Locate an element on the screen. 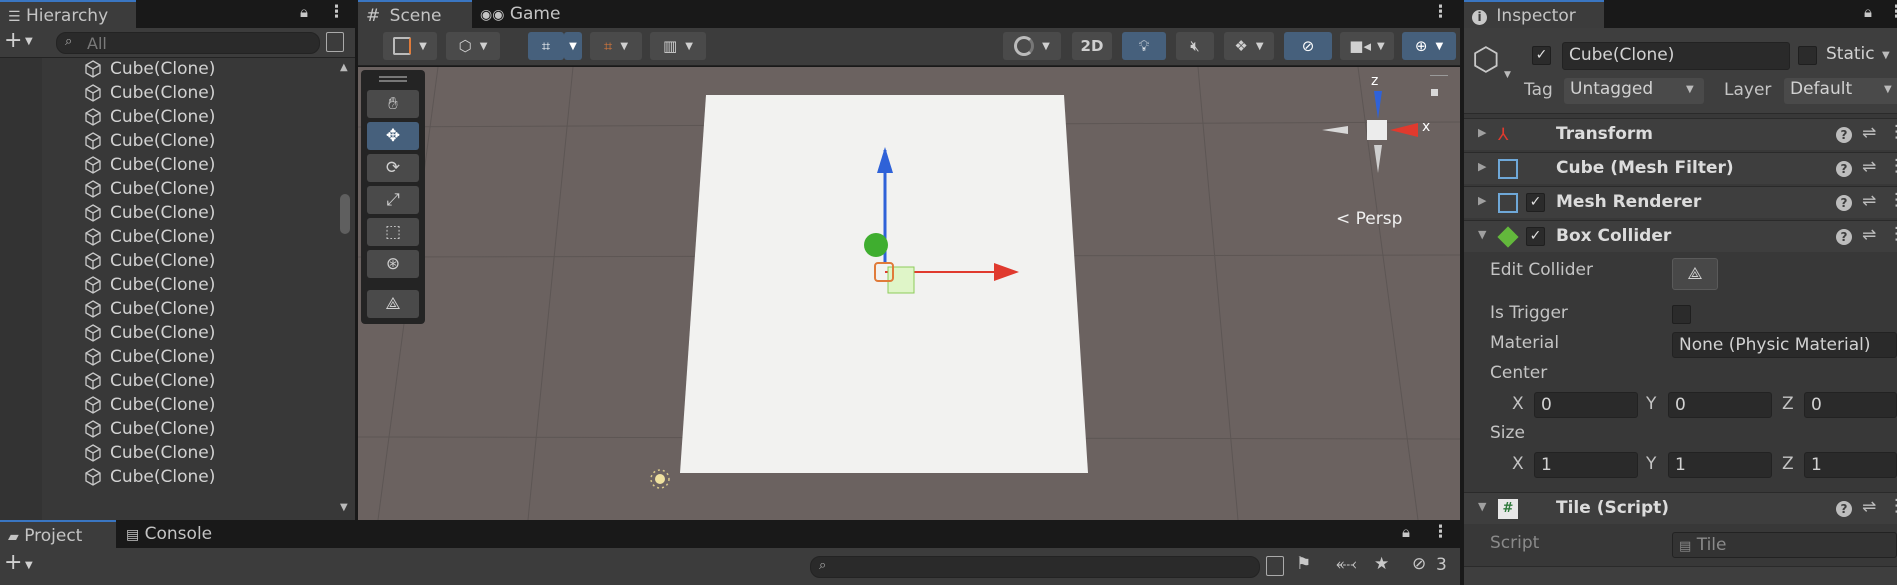  tab-scene: # Scene is located at coordinates (415, 14).